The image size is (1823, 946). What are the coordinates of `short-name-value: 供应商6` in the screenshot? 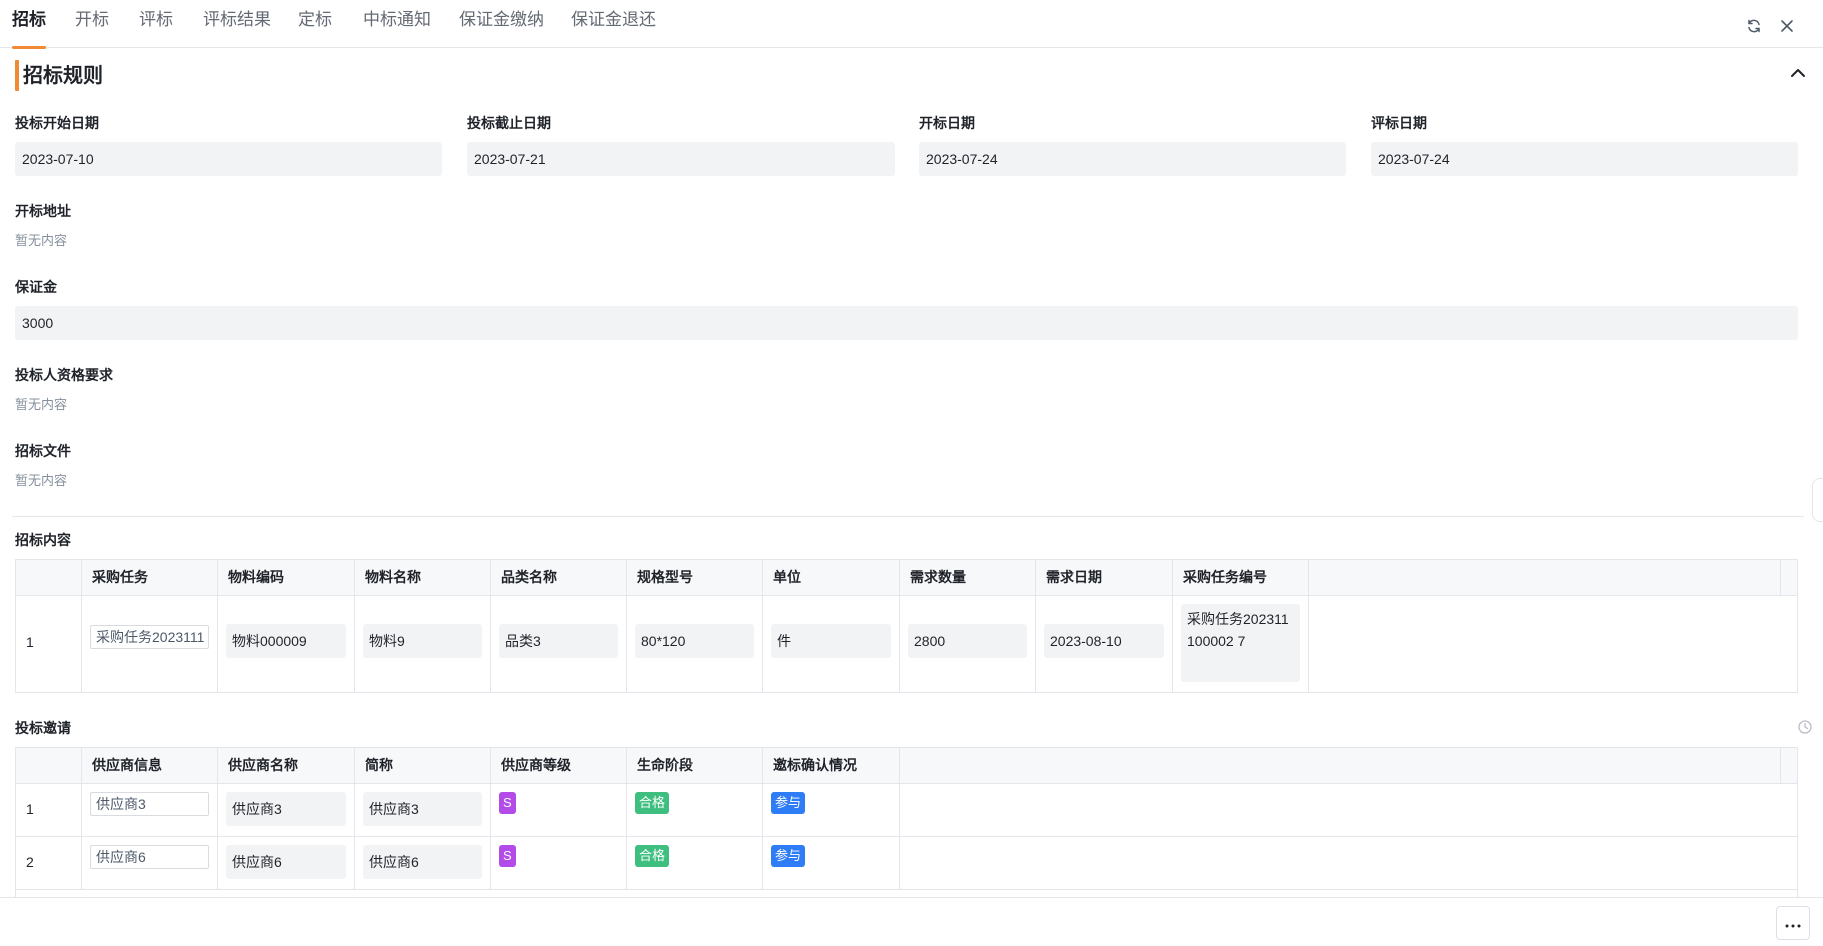 It's located at (422, 862).